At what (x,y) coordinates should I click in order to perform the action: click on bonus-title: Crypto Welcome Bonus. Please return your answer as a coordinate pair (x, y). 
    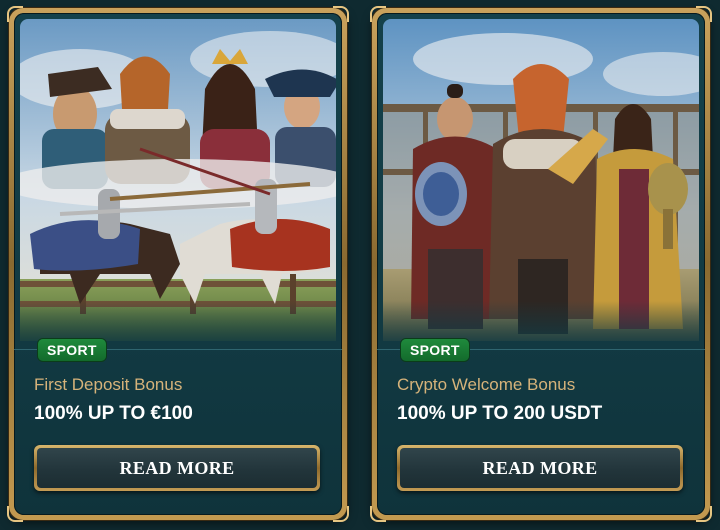
    Looking at the image, I should click on (486, 384).